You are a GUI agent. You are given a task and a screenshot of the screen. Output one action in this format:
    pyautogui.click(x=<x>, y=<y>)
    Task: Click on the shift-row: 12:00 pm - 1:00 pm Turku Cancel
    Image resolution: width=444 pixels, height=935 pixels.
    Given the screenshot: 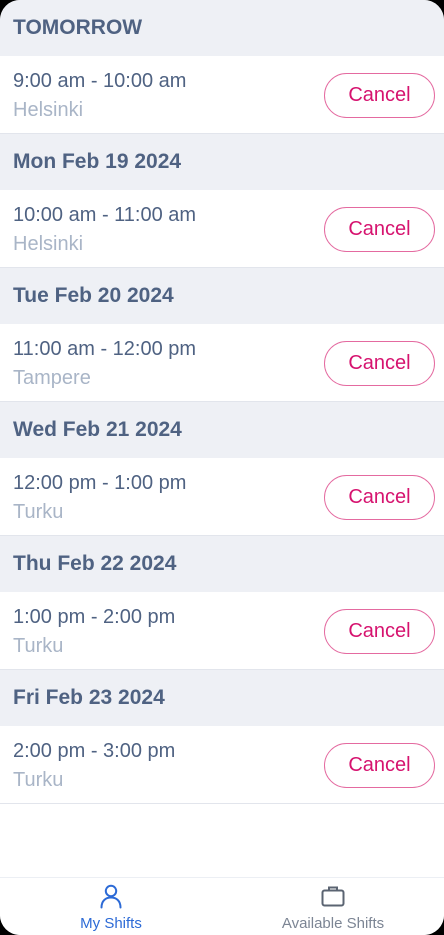 What is the action you would take?
    pyautogui.click(x=222, y=497)
    